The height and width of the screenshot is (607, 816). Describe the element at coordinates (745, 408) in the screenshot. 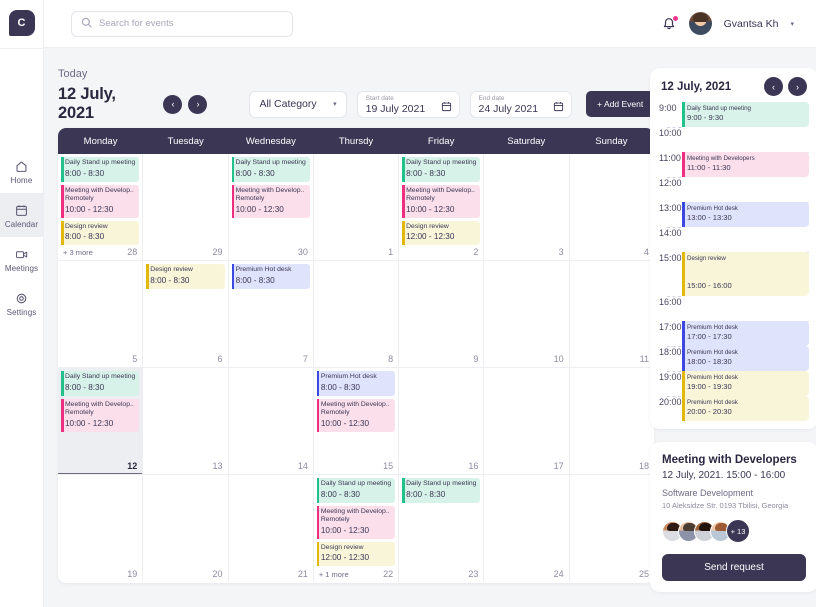

I see `timeline-event: Premium Hot desk 20:00 - 20:30` at that location.